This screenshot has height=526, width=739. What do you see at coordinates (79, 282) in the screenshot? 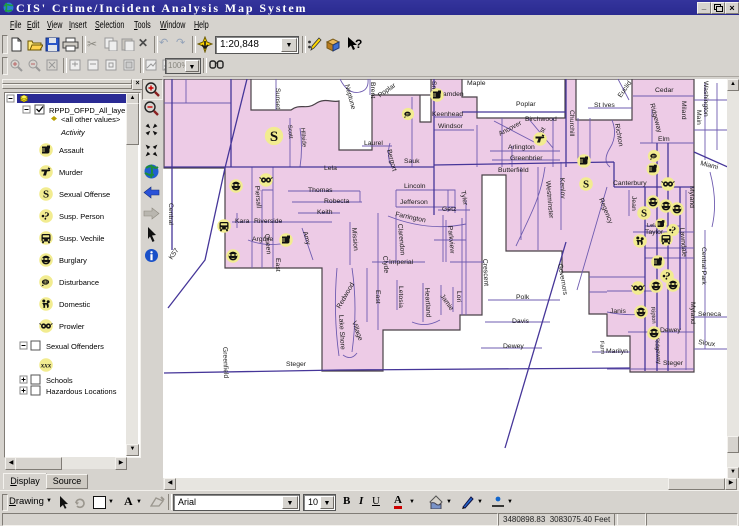
I see `svg-text: Disturbance` at bounding box center [79, 282].